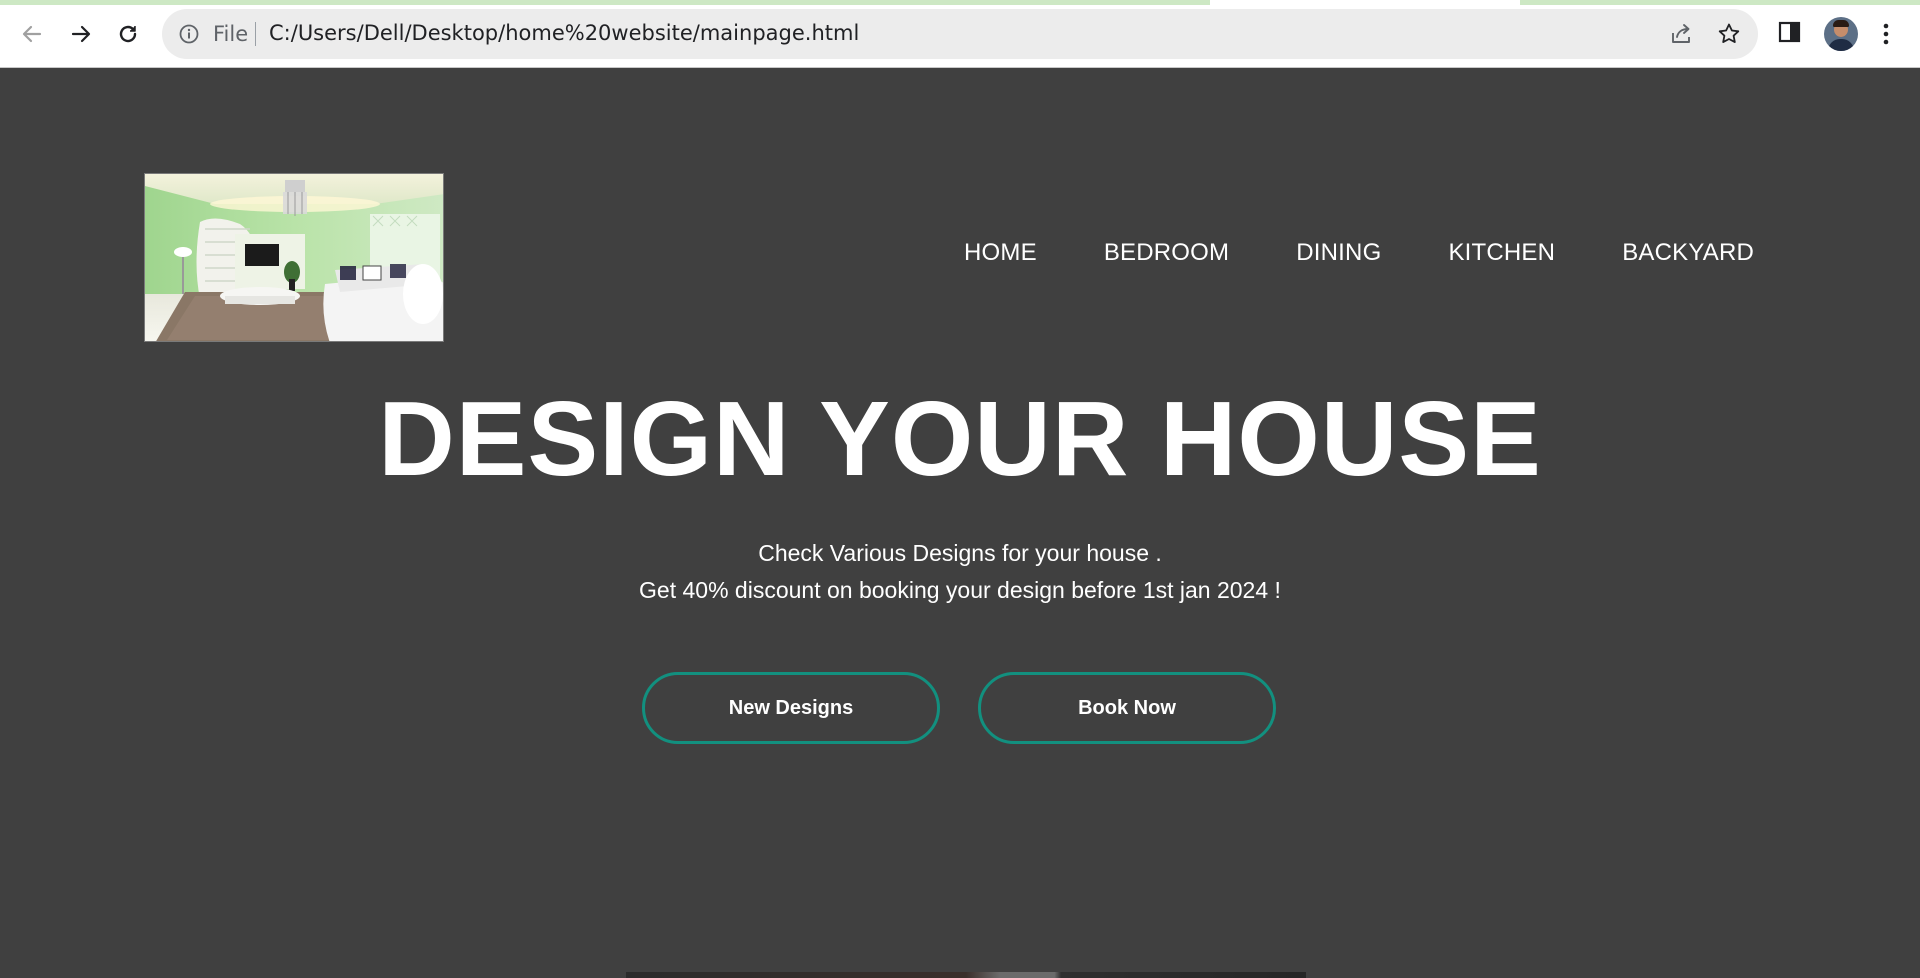 The image size is (1920, 978). Describe the element at coordinates (1127, 708) in the screenshot. I see `book-now-button: Book Now` at that location.